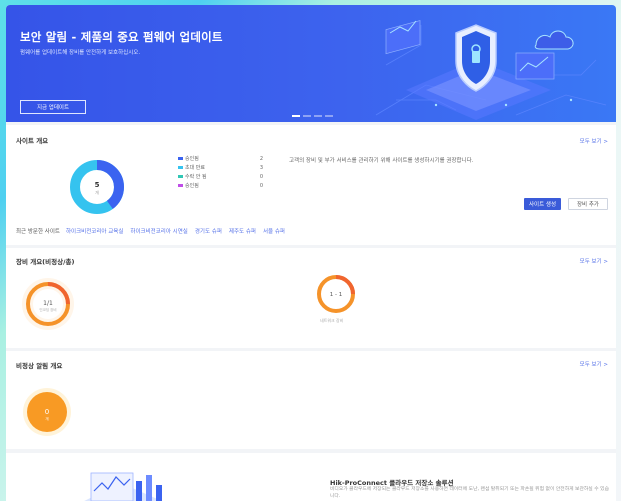 This screenshot has width=621, height=501. I want to click on banner-title: 보안 알림 - 제품의 중요 펌웨어 업데이트, so click(121, 37).